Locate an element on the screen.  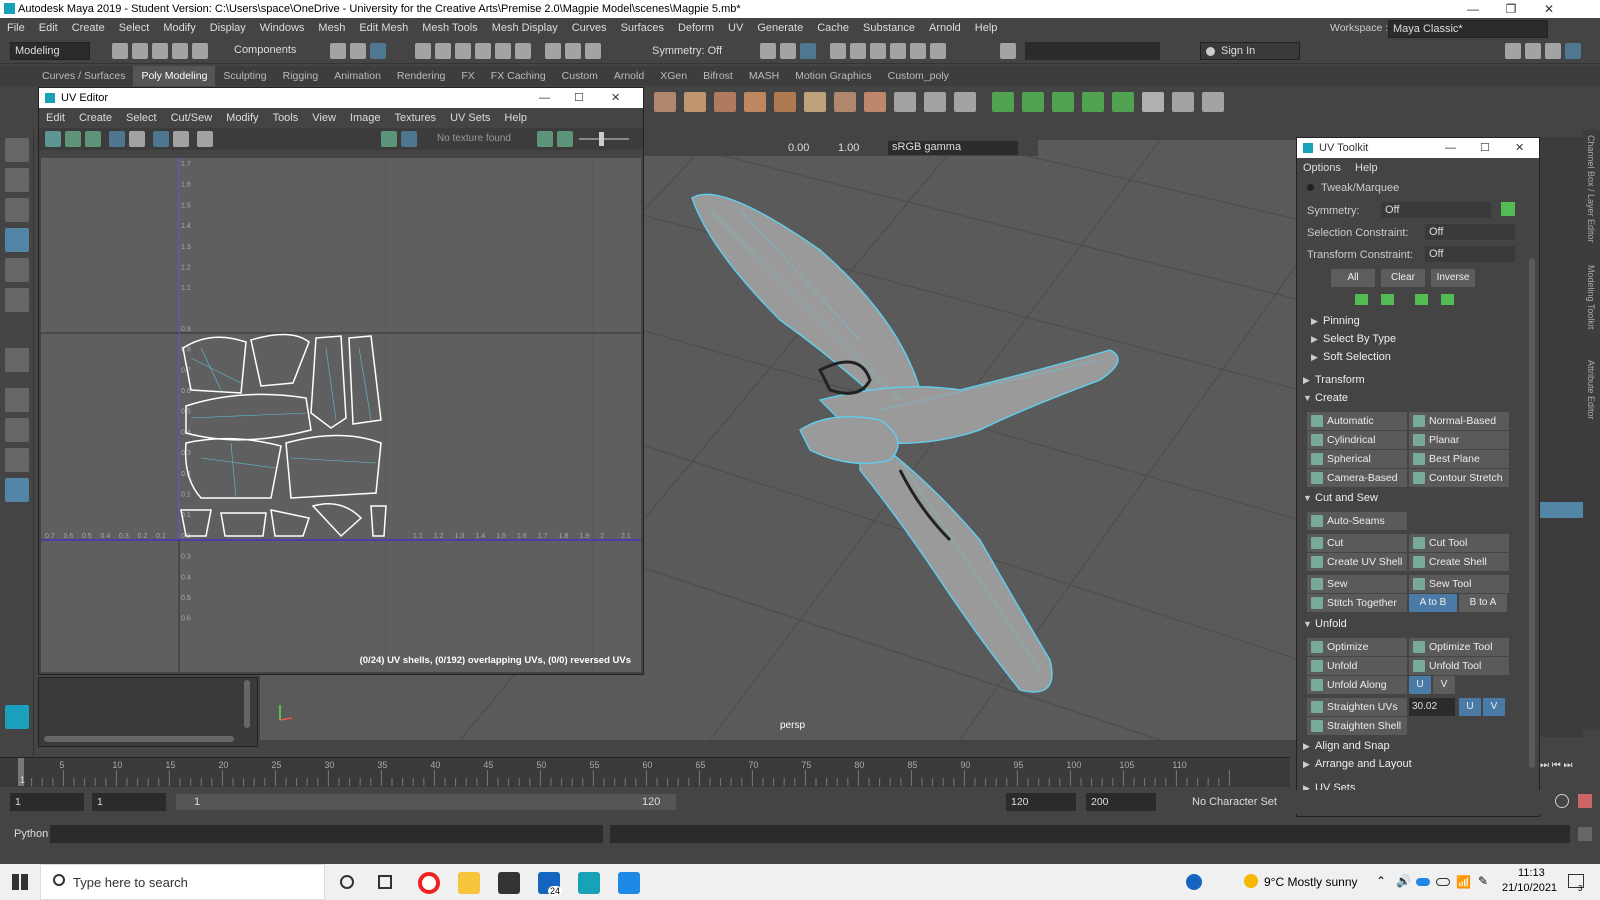
layout-icon is located at coordinates (1513, 51).